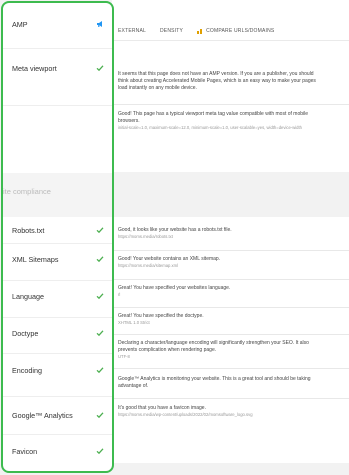 This screenshot has width=349, height=475. I want to click on sitemap-url: https://moms.media/sitemap.xml, so click(218, 266).